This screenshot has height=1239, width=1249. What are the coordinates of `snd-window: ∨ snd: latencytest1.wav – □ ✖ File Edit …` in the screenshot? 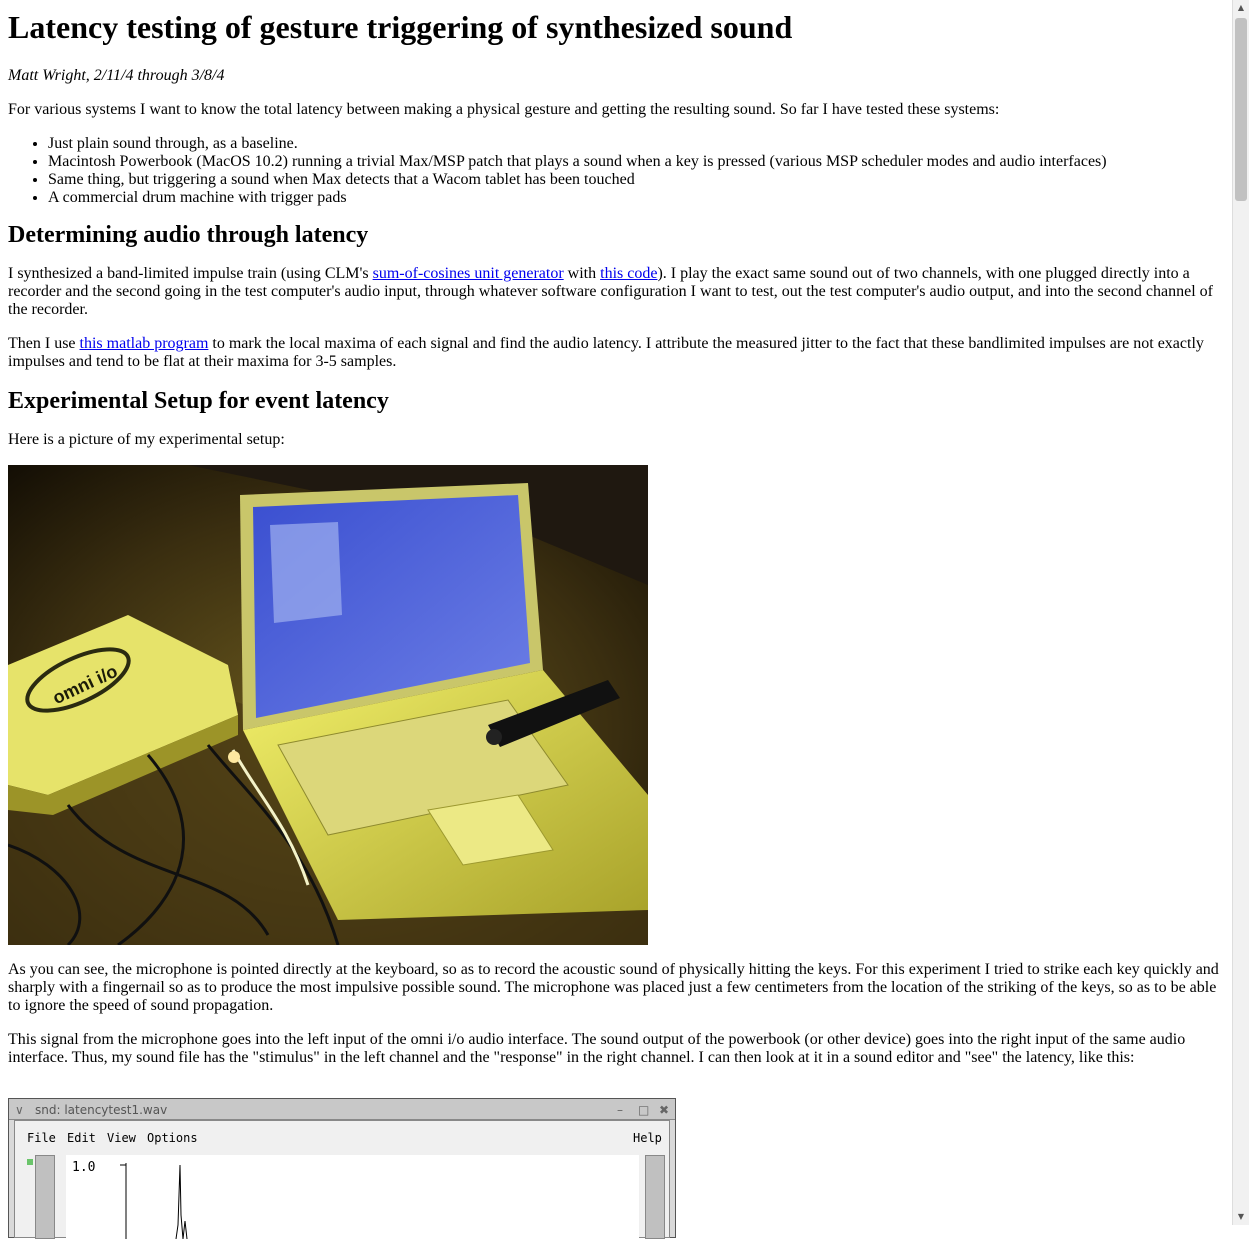 It's located at (342, 1168).